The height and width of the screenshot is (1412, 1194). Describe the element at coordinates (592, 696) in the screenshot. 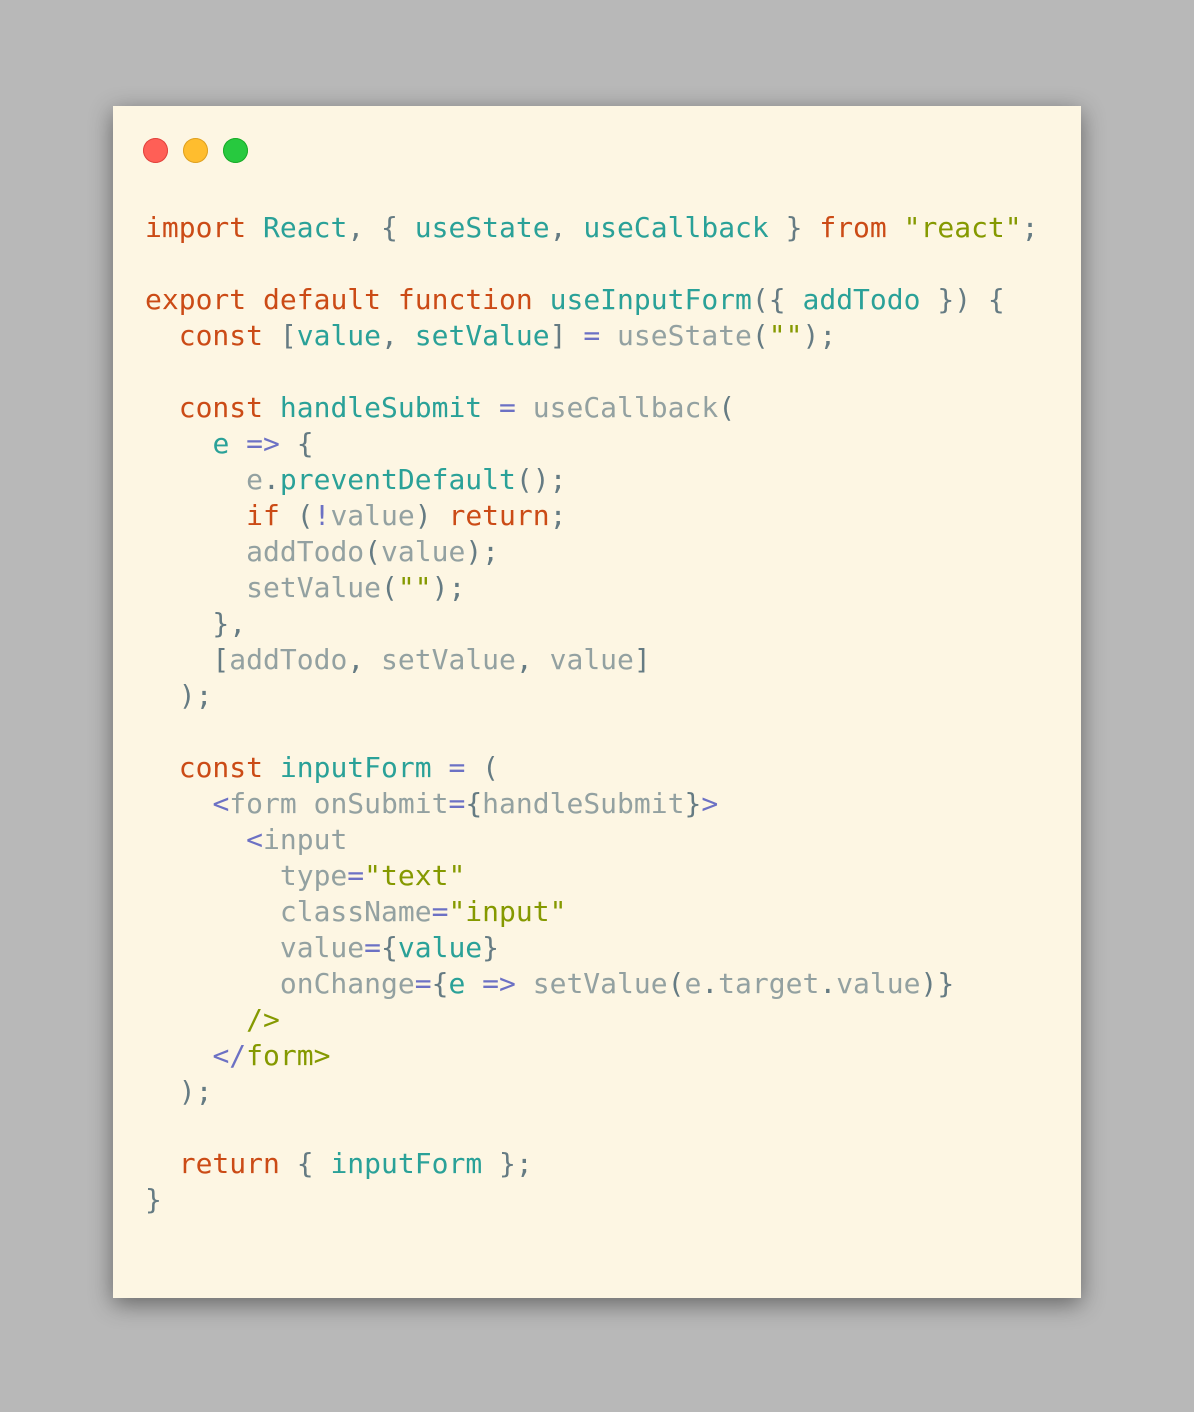

I see `code-line: );` at that location.